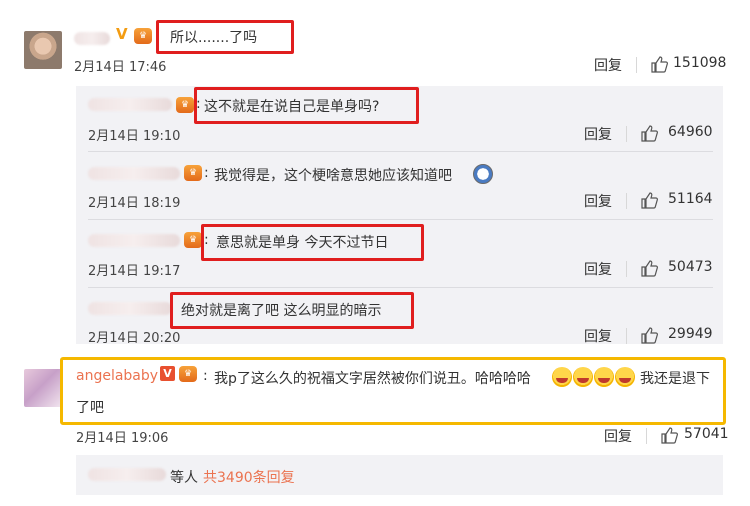 Image resolution: width=750 pixels, height=506 pixels. I want to click on like-count: 151098, so click(700, 63).